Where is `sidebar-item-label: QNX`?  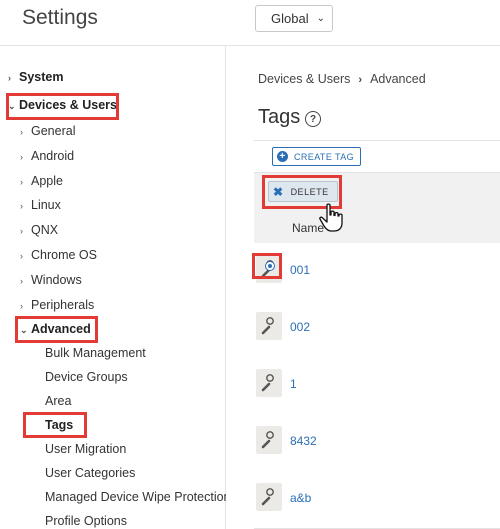 sidebar-item-label: QNX is located at coordinates (45, 230).